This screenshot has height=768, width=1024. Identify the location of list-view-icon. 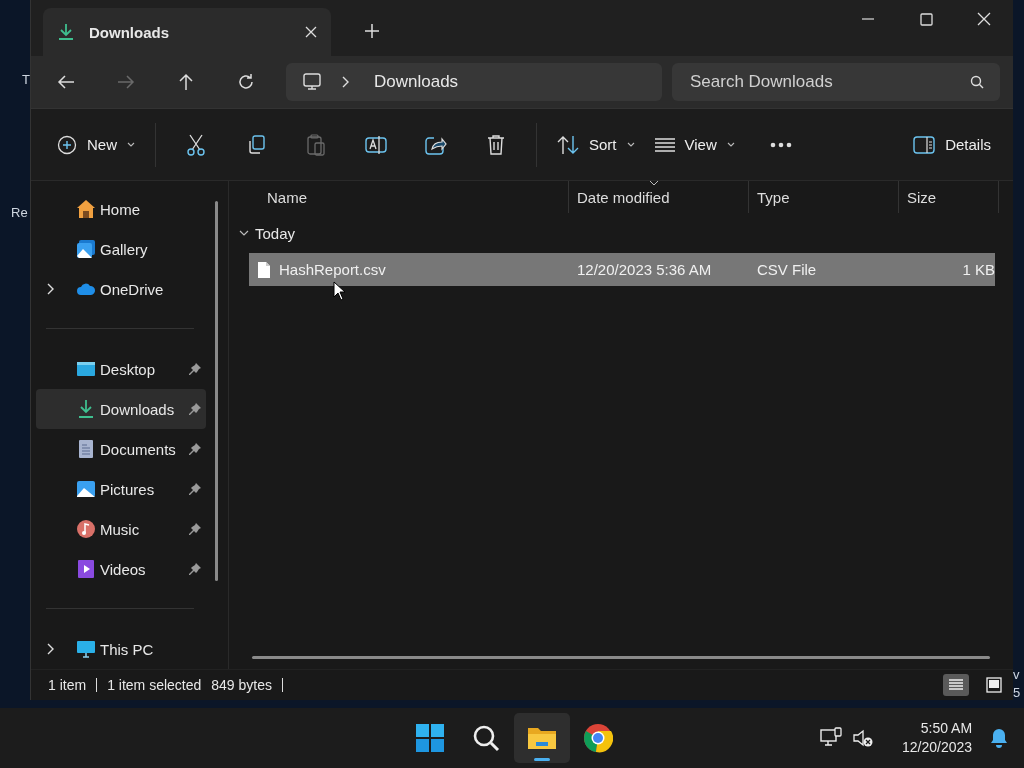
(956, 685).